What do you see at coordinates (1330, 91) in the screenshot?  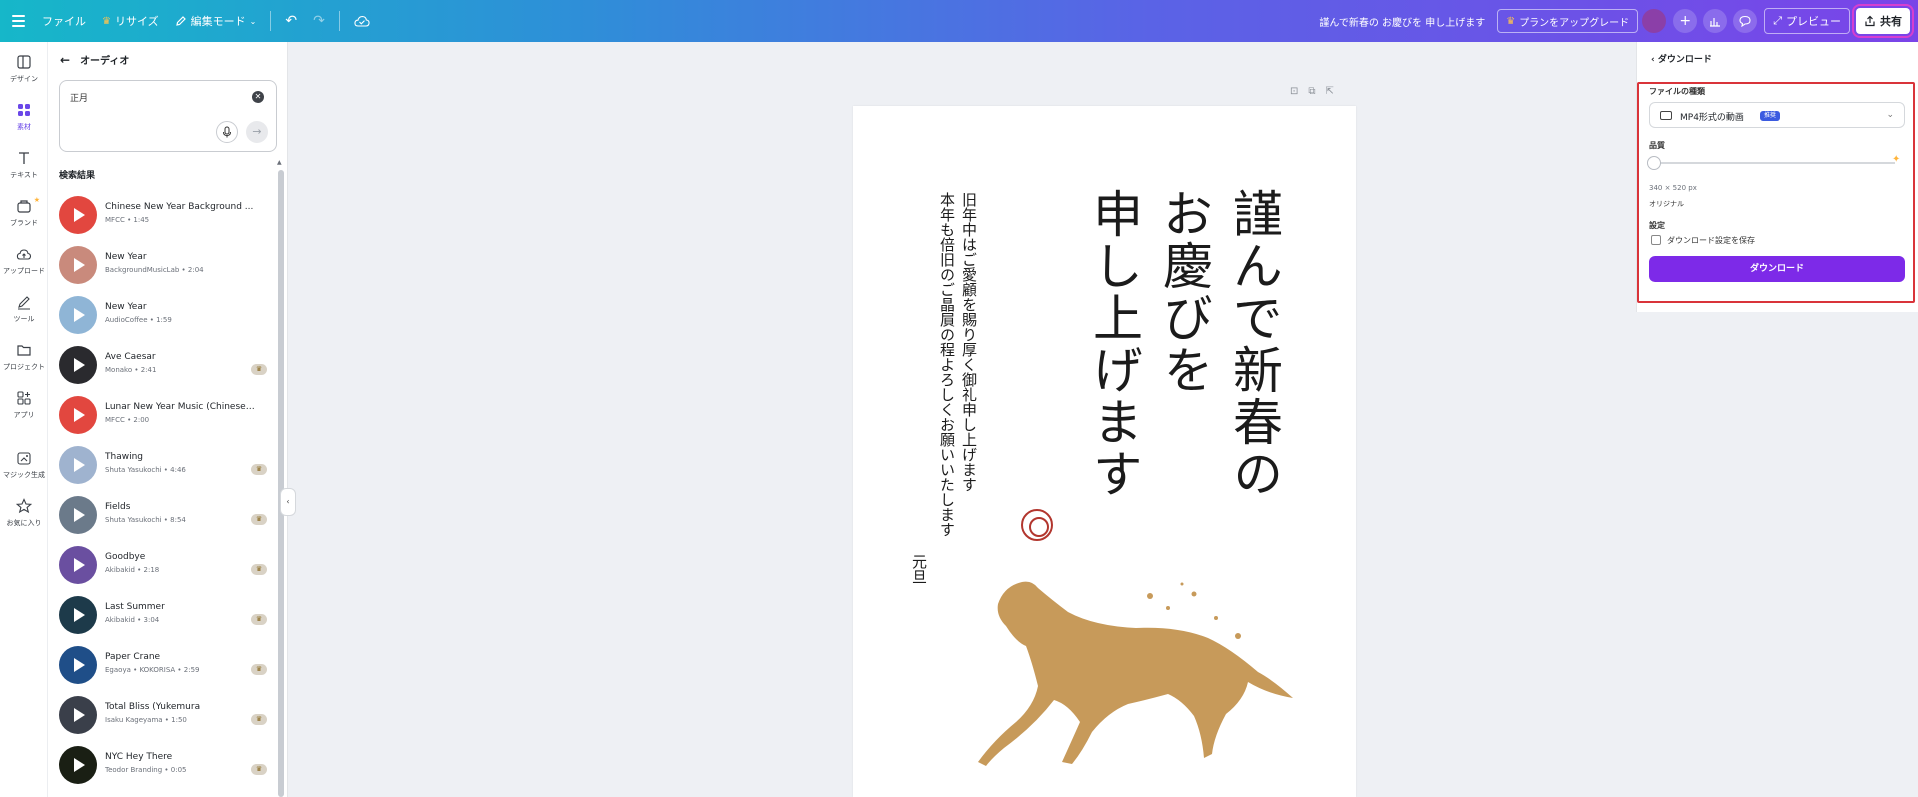 I see `add-page-icon: ⇱` at bounding box center [1330, 91].